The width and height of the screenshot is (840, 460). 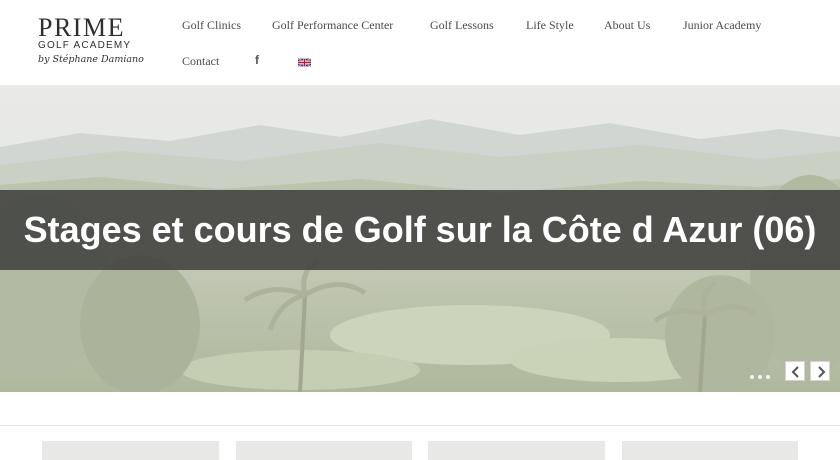 I want to click on slider-next-button, so click(x=820, y=371).